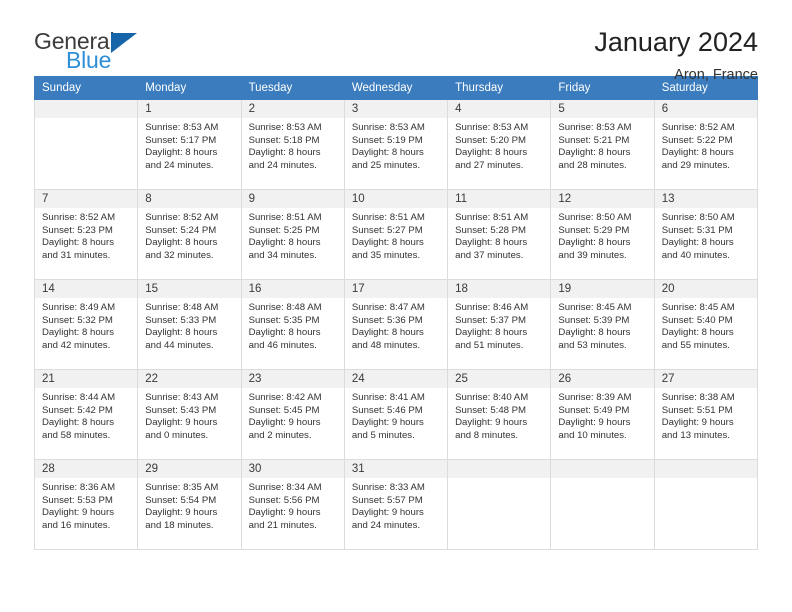  What do you see at coordinates (77, 230) in the screenshot?
I see `sunset-text: Sunset: 5:23 PM` at bounding box center [77, 230].